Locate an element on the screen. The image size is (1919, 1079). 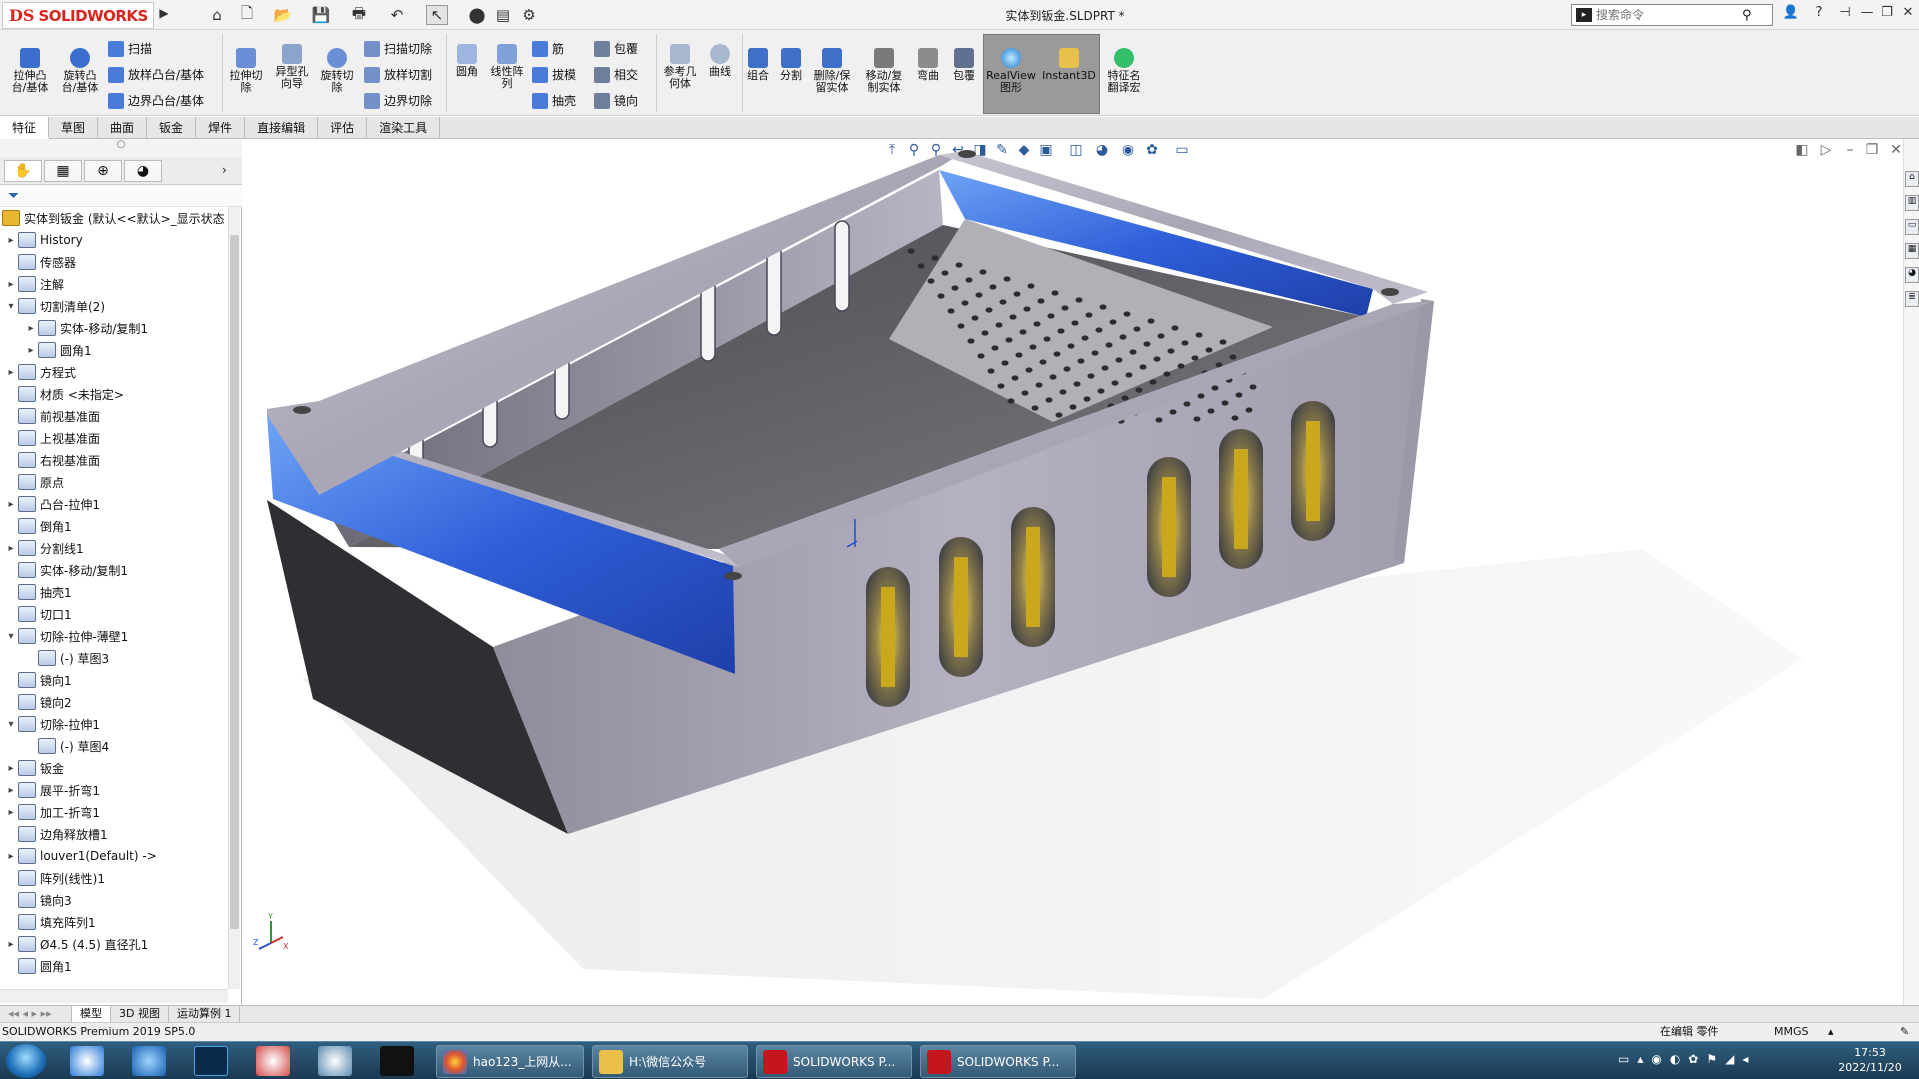
tree-item: 切口1 is located at coordinates (38, 614).